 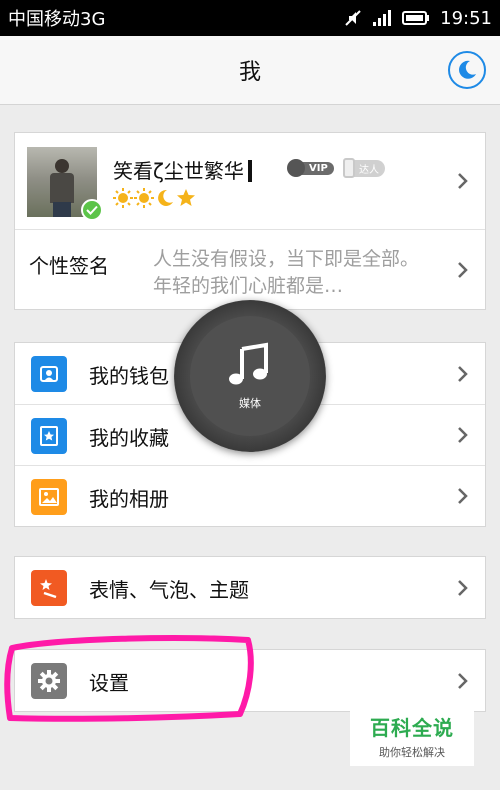 What do you see at coordinates (109, 683) in the screenshot?
I see `menu-item-label: 设置` at bounding box center [109, 683].